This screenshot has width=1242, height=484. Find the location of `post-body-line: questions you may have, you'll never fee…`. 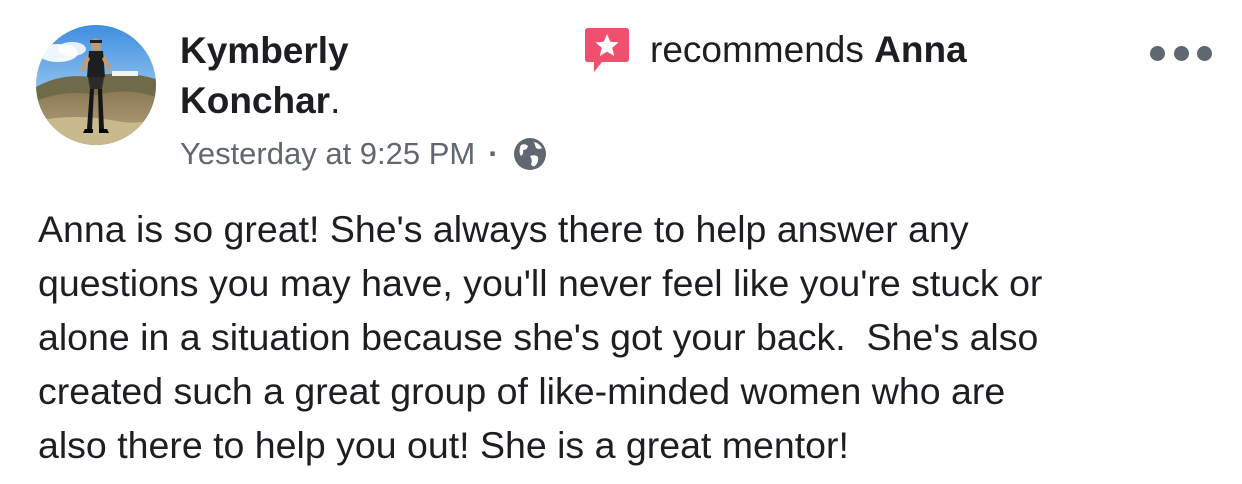

post-body-line: questions you may have, you'll never fee… is located at coordinates (540, 283).